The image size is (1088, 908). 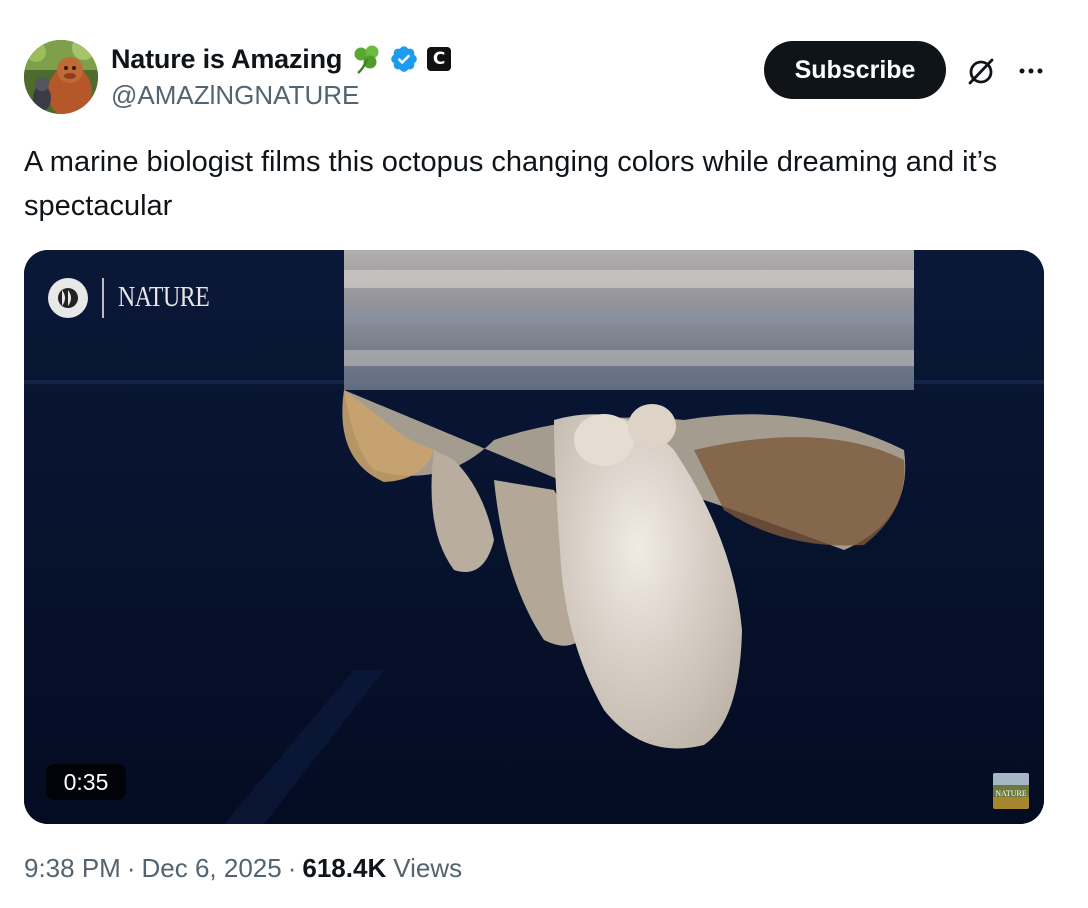 I want to click on shamrock-icon, so click(x=367, y=59).